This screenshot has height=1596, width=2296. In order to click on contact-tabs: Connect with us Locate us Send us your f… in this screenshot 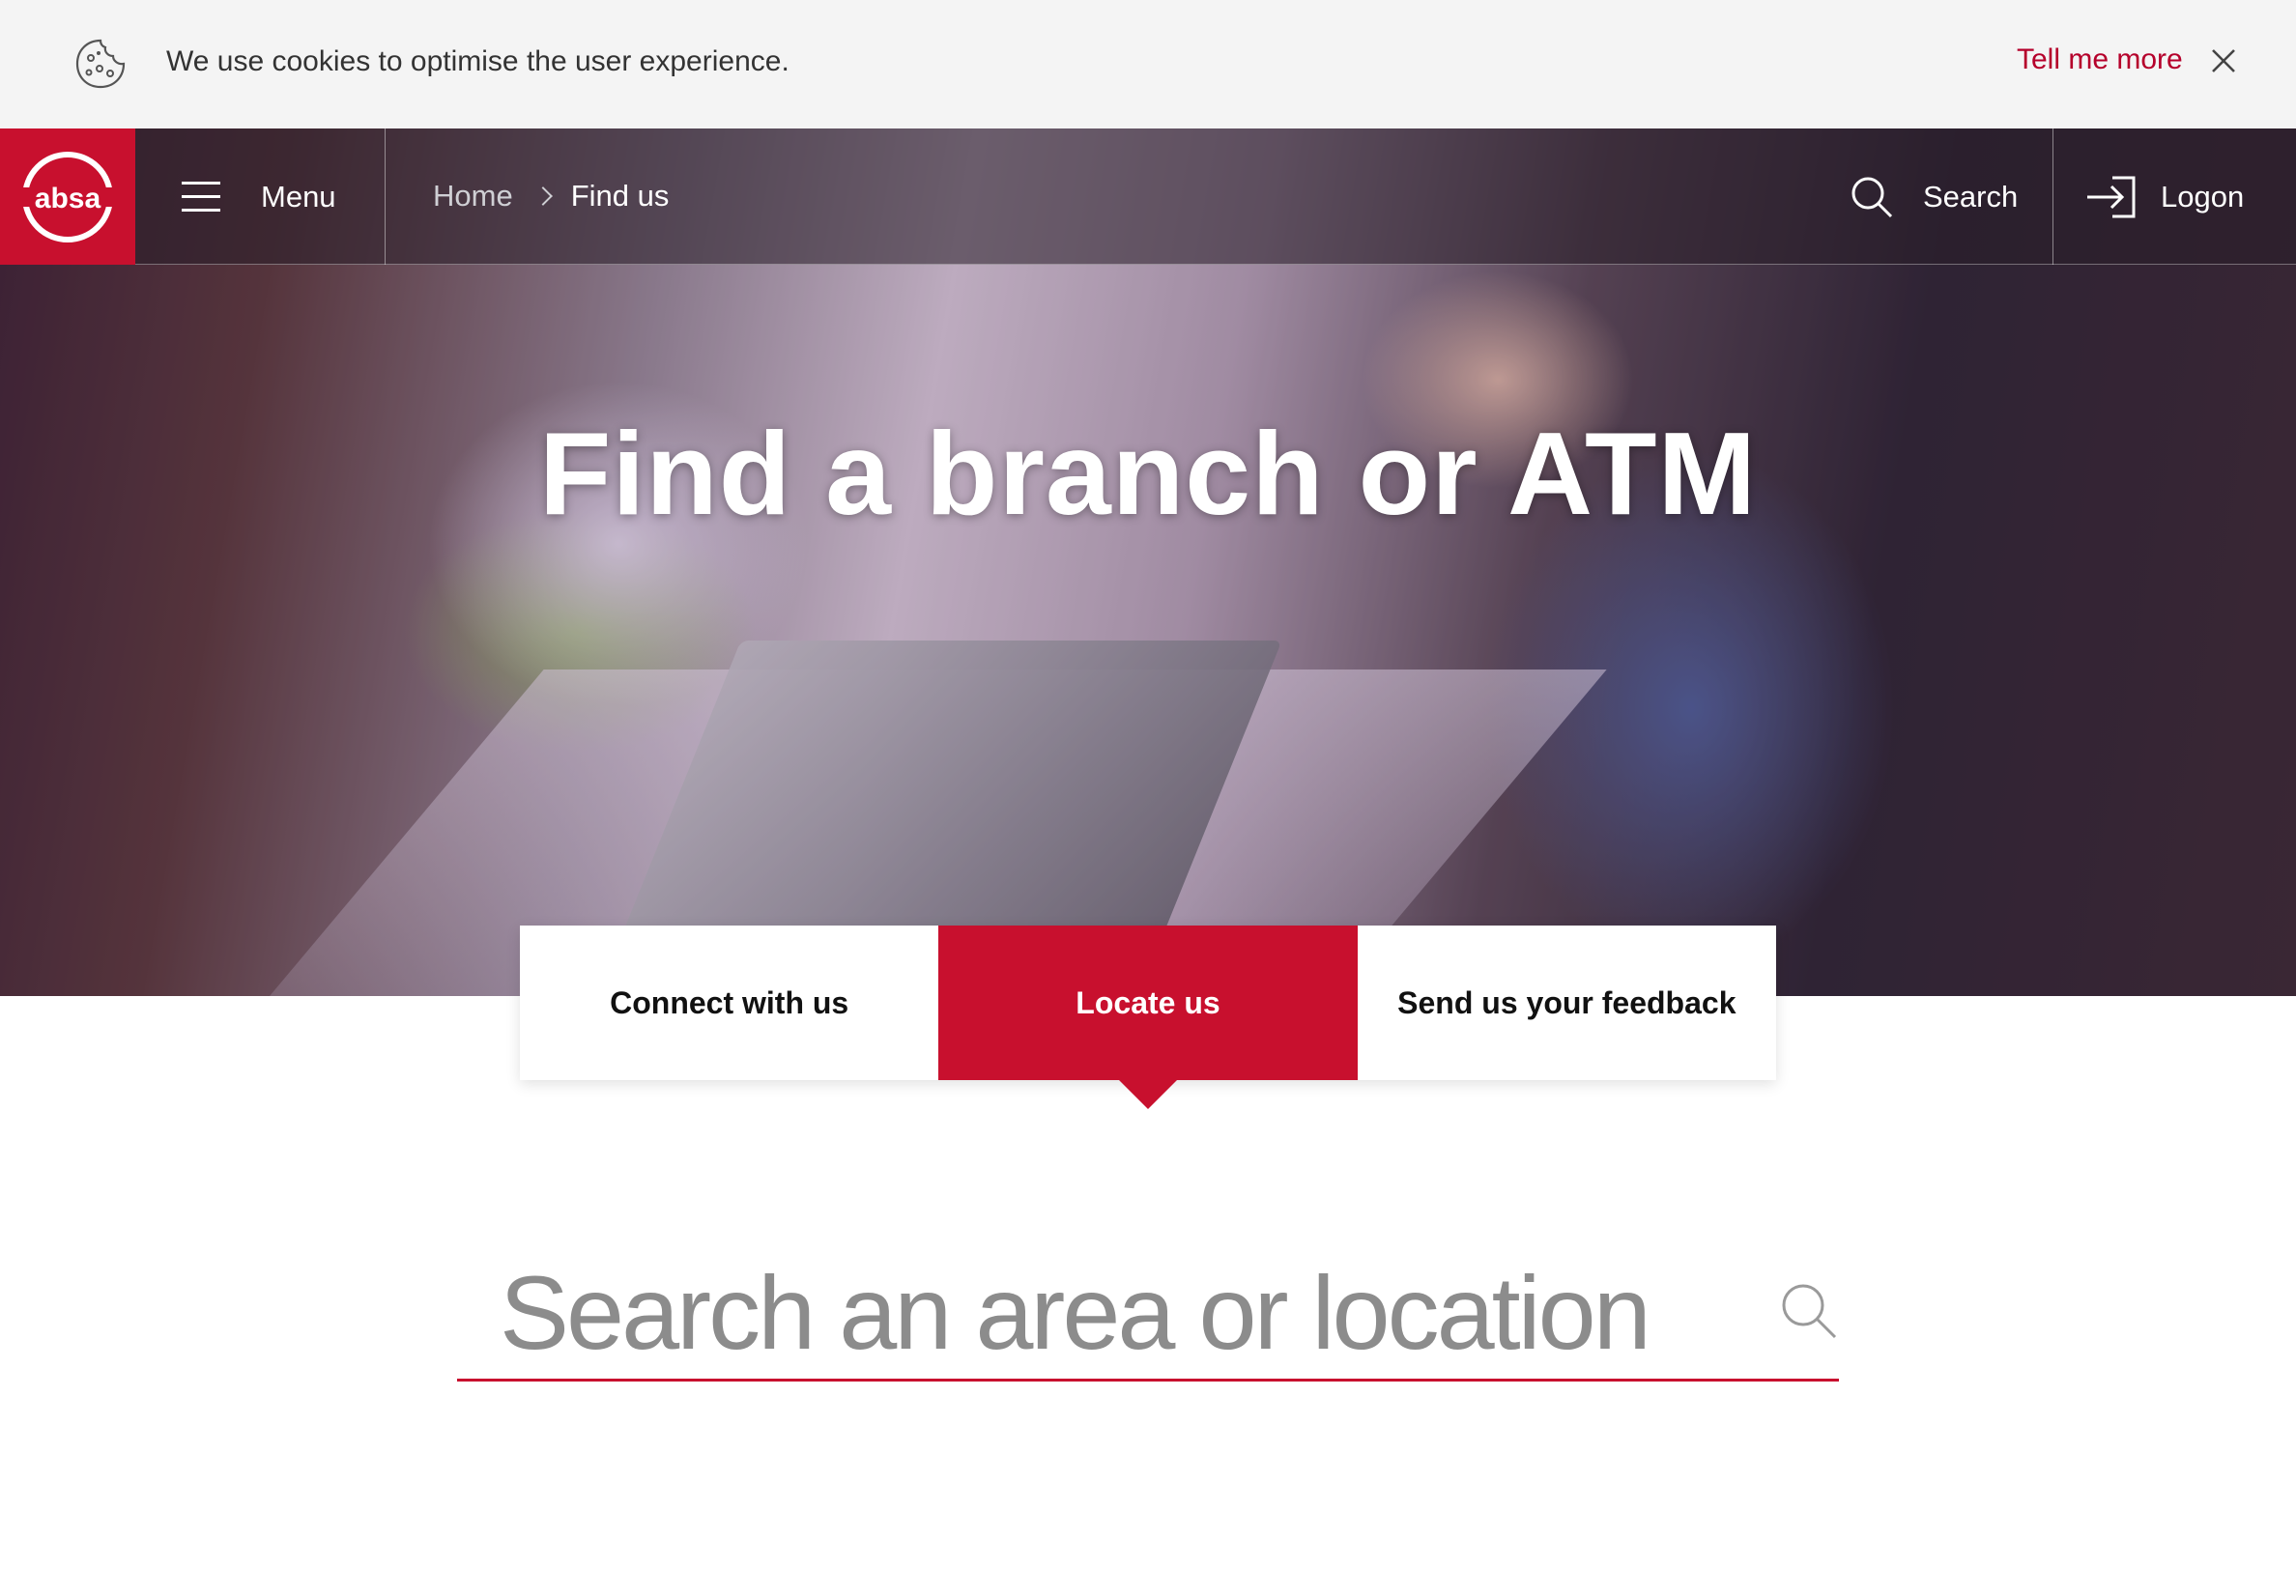, I will do `click(1148, 1017)`.